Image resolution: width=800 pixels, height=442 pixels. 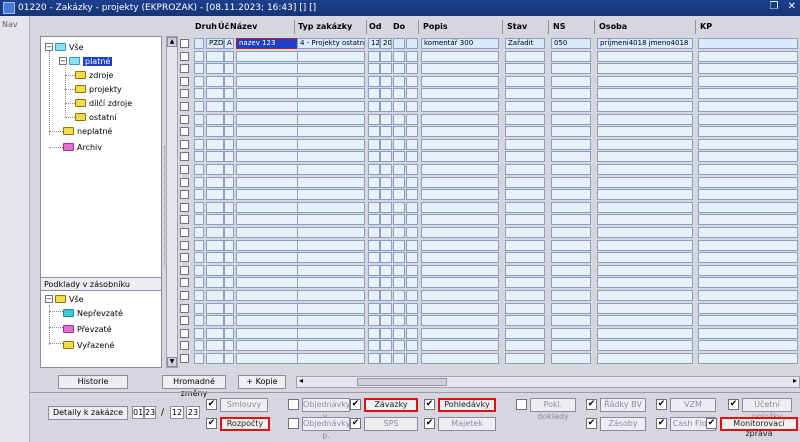 I want to click on checkbox-r1-5: ✔, so click(x=591, y=404).